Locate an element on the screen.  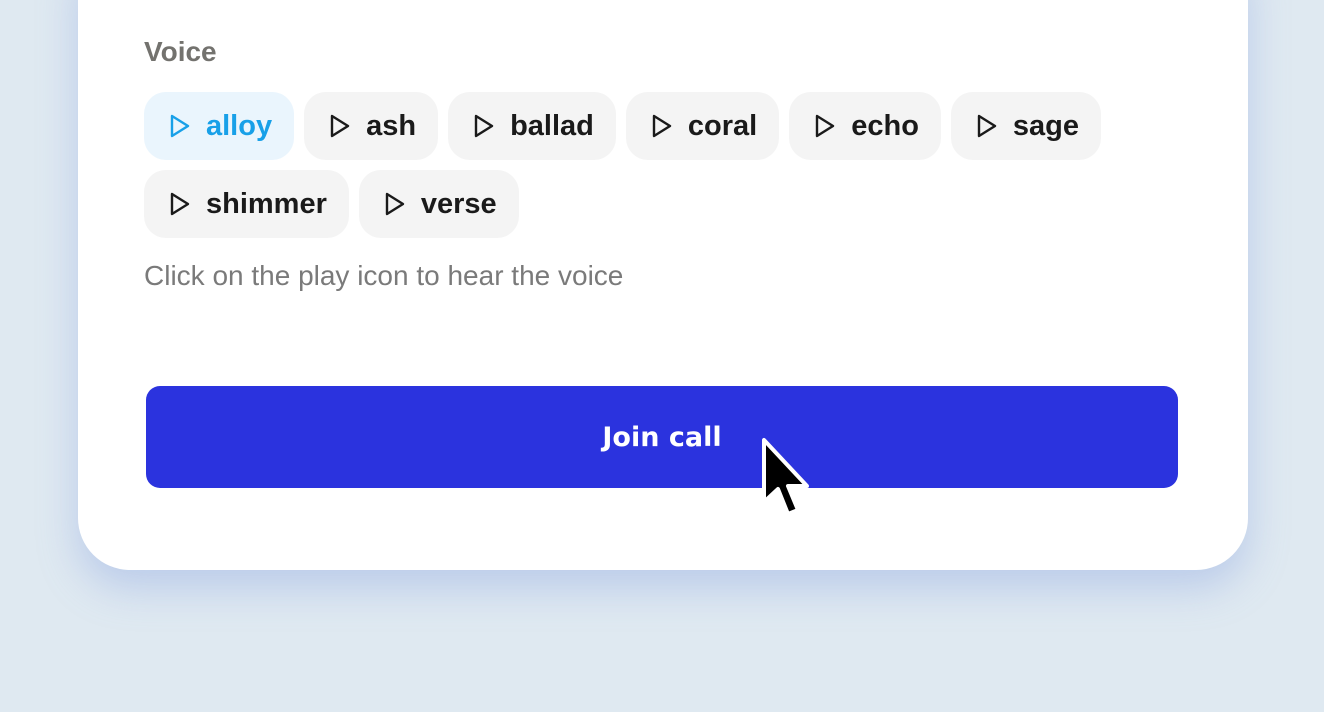
voice-option-ballad: ballad is located at coordinates (532, 126).